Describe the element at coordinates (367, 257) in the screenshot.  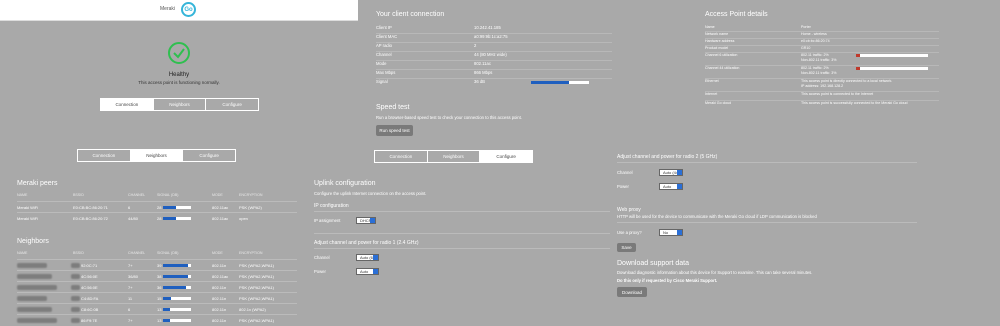
I see `radio1-channel-select: Auto (6)` at that location.